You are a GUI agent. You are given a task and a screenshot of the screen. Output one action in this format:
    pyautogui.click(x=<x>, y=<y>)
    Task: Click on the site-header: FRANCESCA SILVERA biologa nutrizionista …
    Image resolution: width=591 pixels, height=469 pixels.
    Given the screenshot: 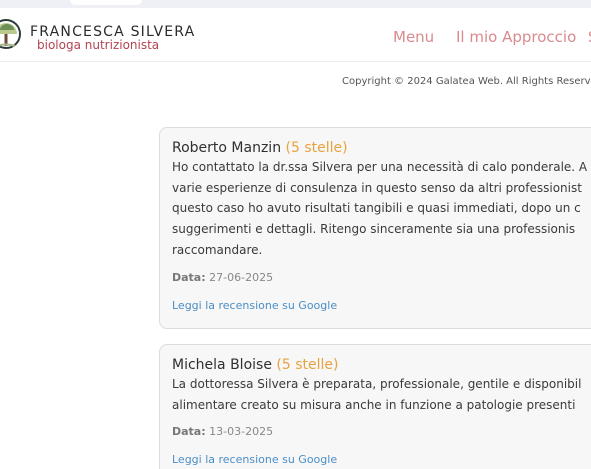 What is the action you would take?
    pyautogui.click(x=295, y=35)
    